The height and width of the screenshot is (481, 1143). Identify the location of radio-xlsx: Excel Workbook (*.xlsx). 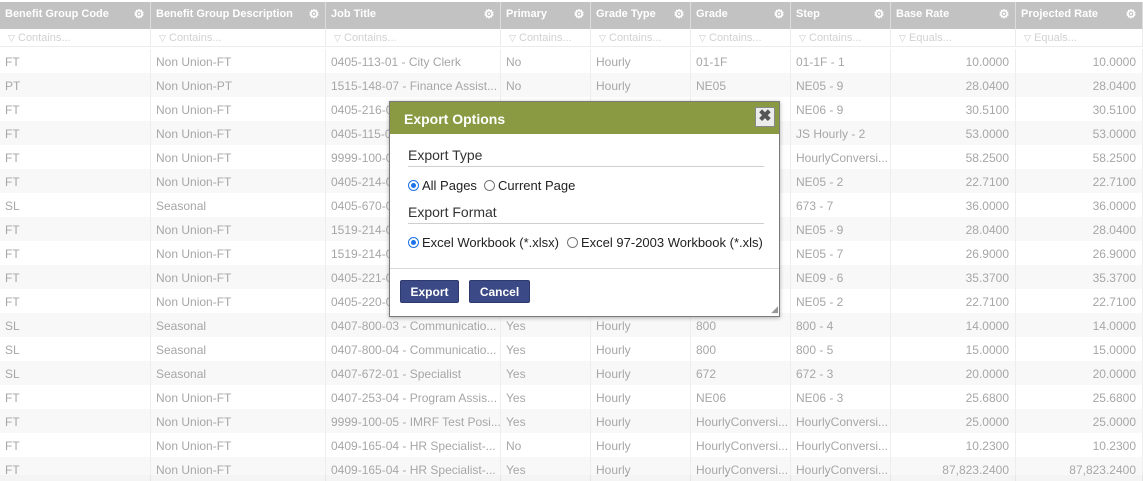
(483, 242).